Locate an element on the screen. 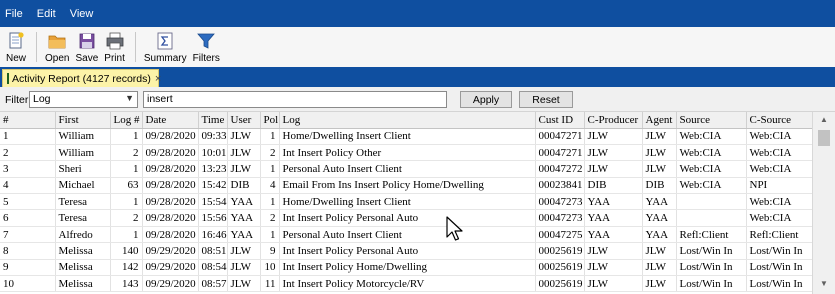  chevron-down-icon: ▼ is located at coordinates (129, 98).